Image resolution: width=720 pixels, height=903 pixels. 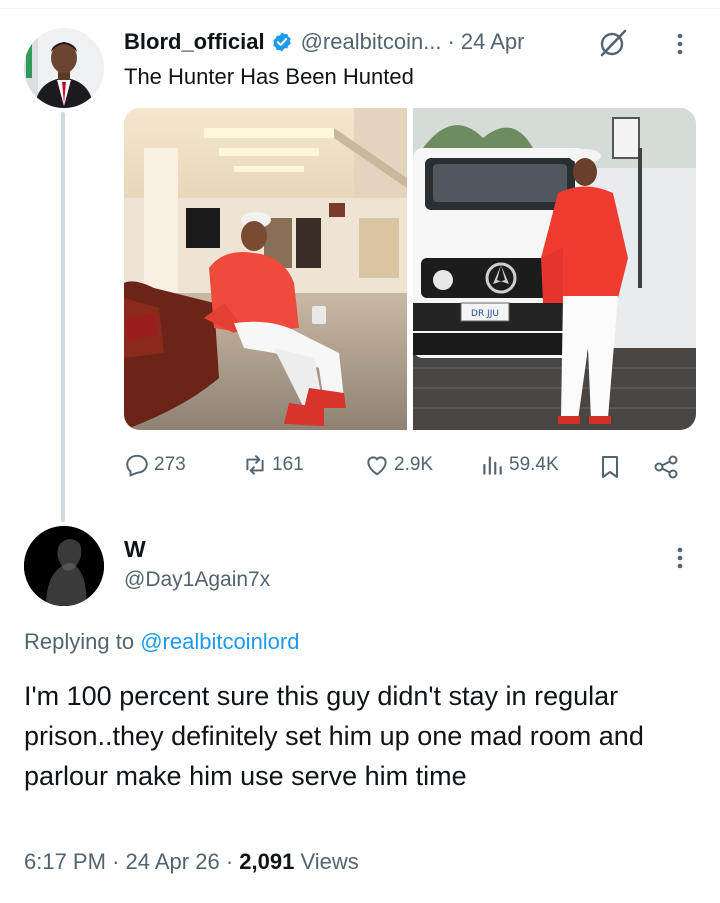 I want to click on repost-count: 161, so click(x=288, y=464).